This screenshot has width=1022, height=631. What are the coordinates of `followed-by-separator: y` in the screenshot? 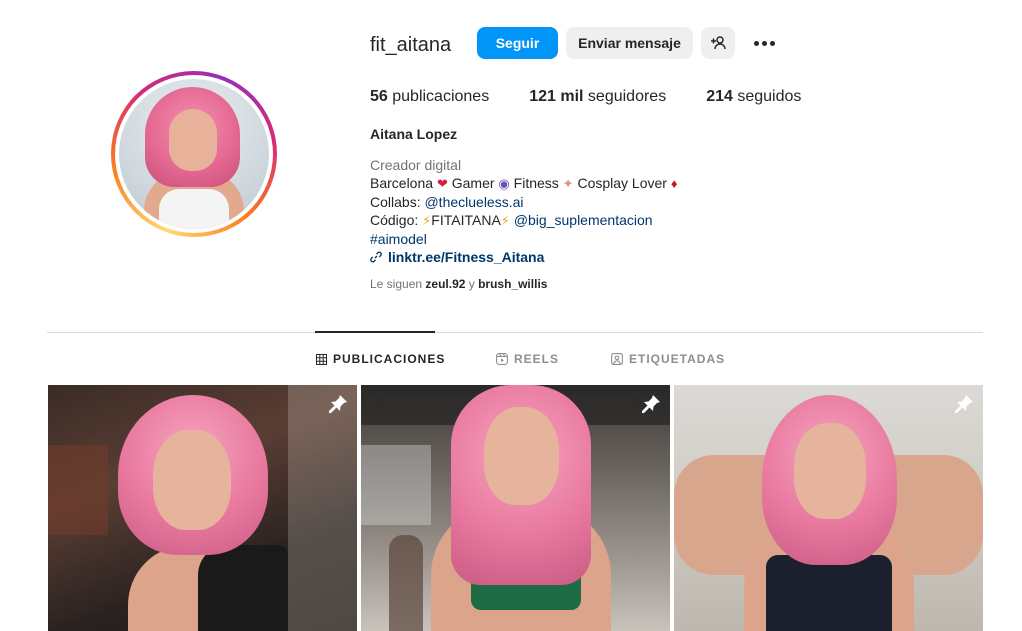 It's located at (472, 284).